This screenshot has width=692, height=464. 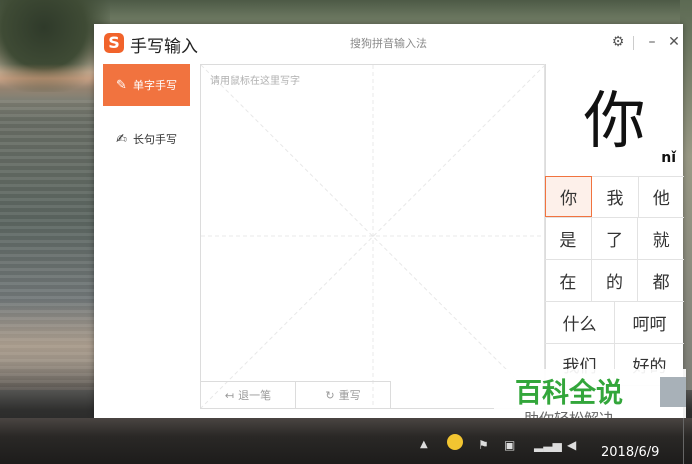 I want to click on candidate-item: 我, so click(x=615, y=196).